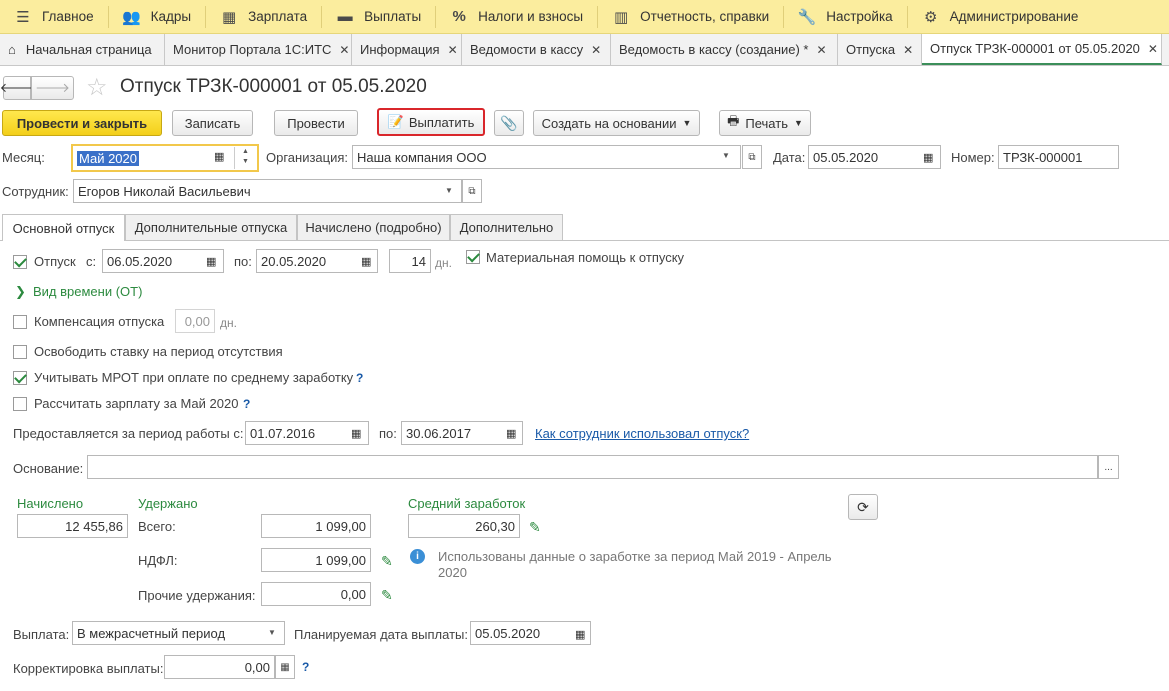  Describe the element at coordinates (245, 158) in the screenshot. I see `month-stepper: ▲ ▼` at that location.